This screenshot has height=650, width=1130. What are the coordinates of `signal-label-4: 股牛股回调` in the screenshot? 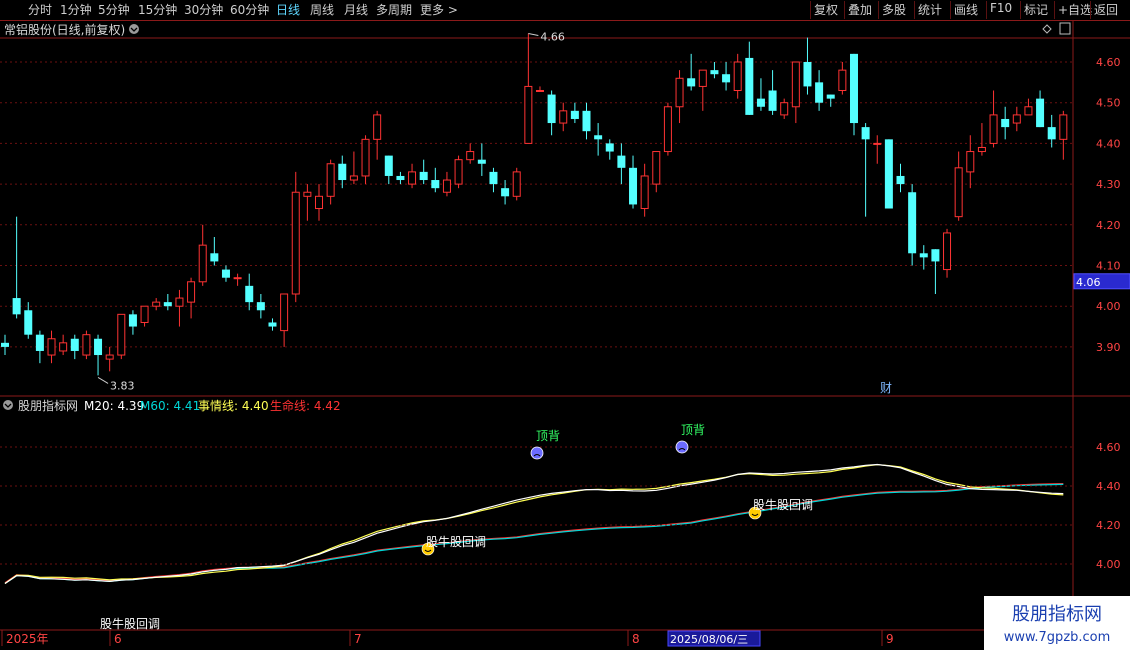 It's located at (130, 623).